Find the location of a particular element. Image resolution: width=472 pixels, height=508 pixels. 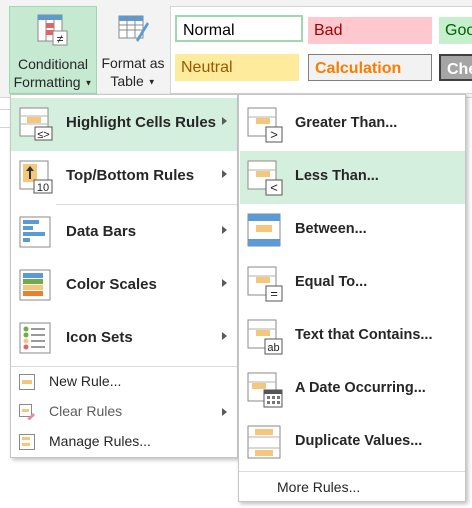

menu-item-color-scales: Color Scales is located at coordinates (124, 286).